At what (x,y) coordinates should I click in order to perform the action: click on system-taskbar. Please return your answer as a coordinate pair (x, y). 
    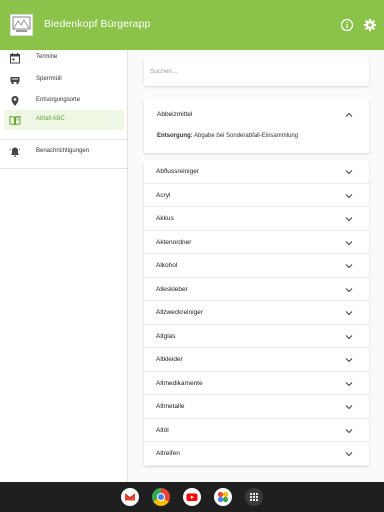
    Looking at the image, I should click on (192, 497).